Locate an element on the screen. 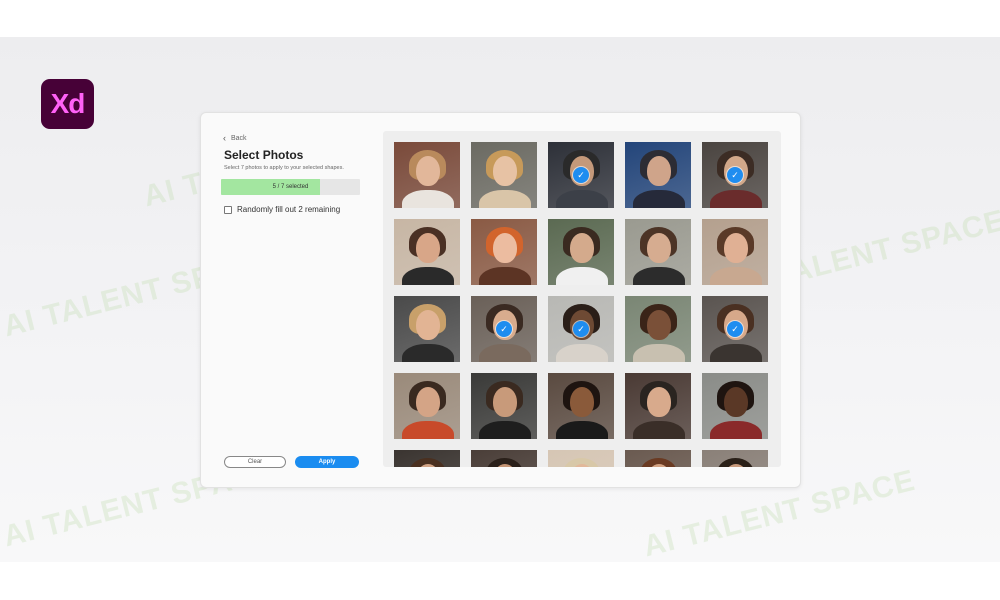 Image resolution: width=1000 pixels, height=600 pixels. dialog-title: Select Photos is located at coordinates (264, 155).